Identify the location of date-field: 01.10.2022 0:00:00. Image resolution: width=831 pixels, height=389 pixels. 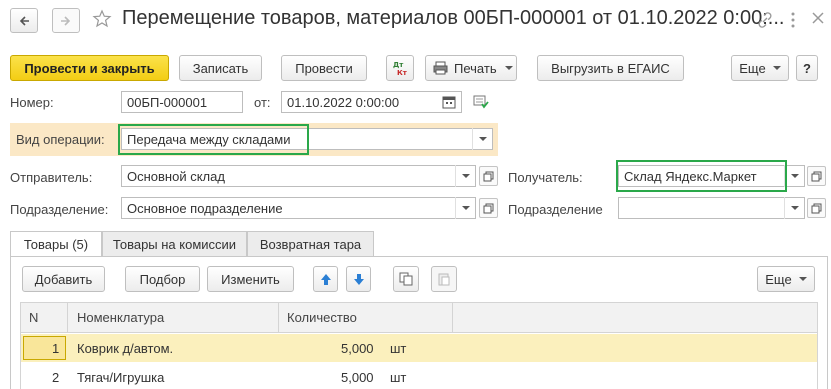
(371, 102).